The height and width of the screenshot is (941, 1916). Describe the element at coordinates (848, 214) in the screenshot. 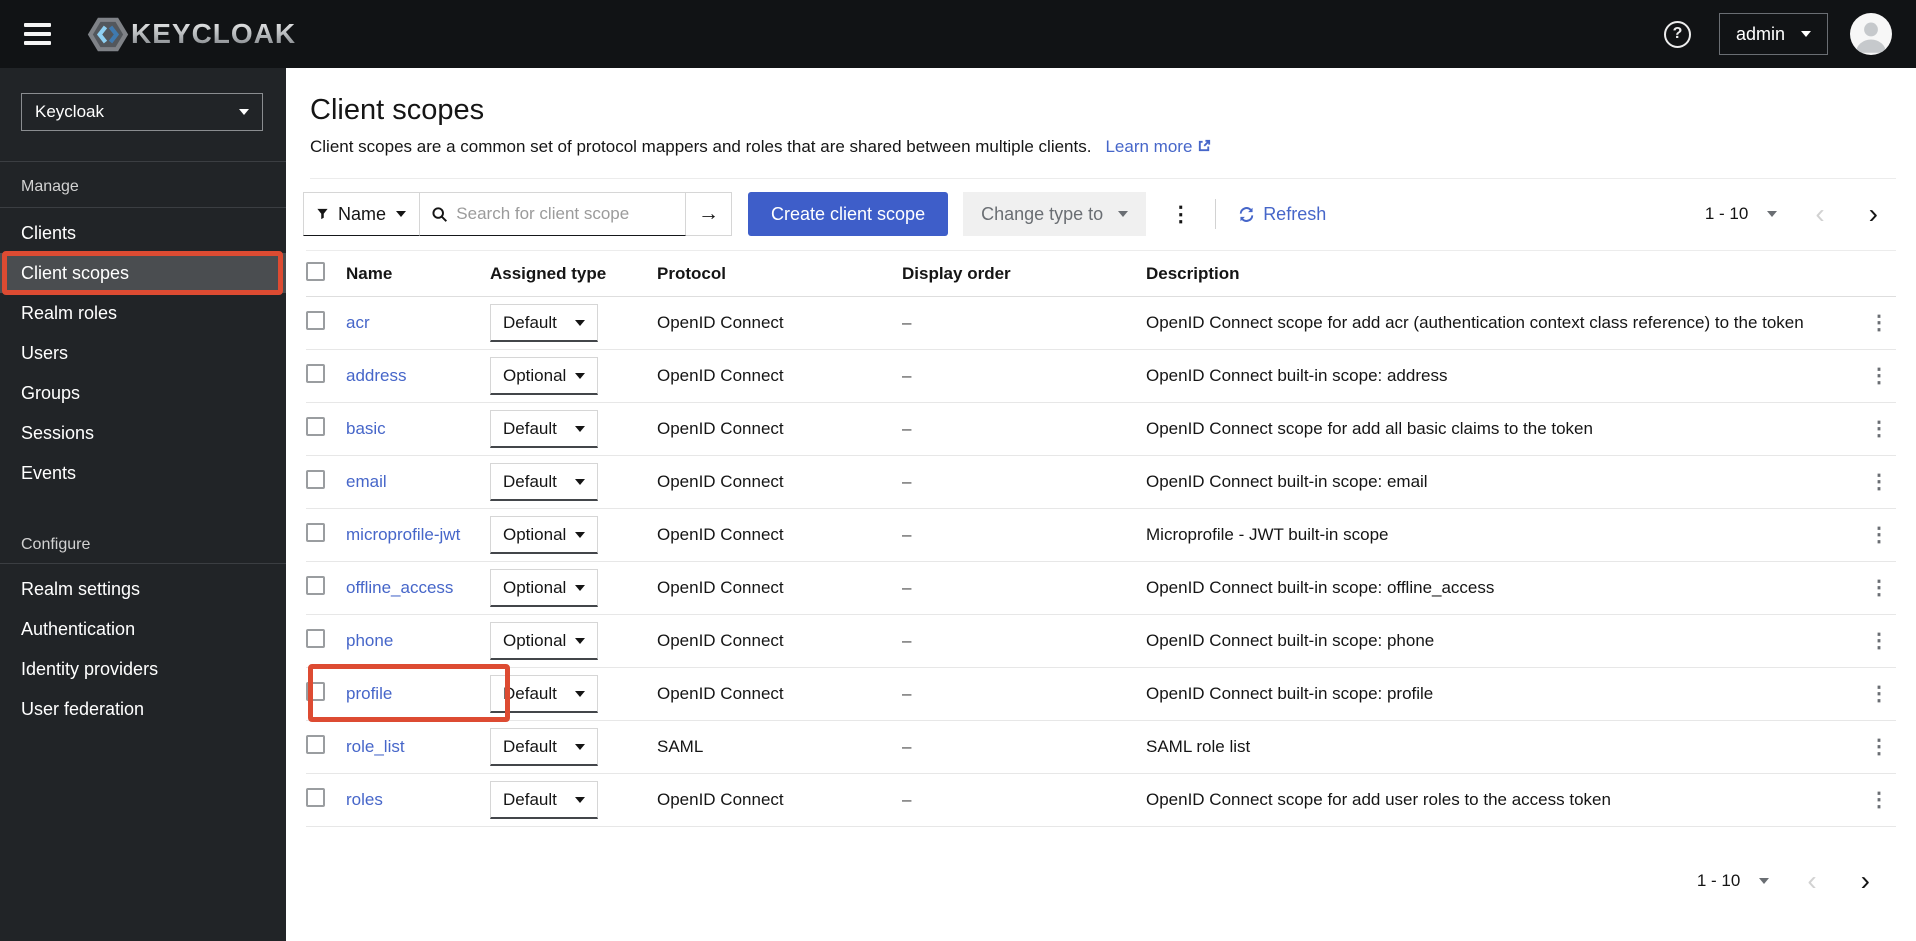

I see `create-client-scope-button: Create client scope` at that location.